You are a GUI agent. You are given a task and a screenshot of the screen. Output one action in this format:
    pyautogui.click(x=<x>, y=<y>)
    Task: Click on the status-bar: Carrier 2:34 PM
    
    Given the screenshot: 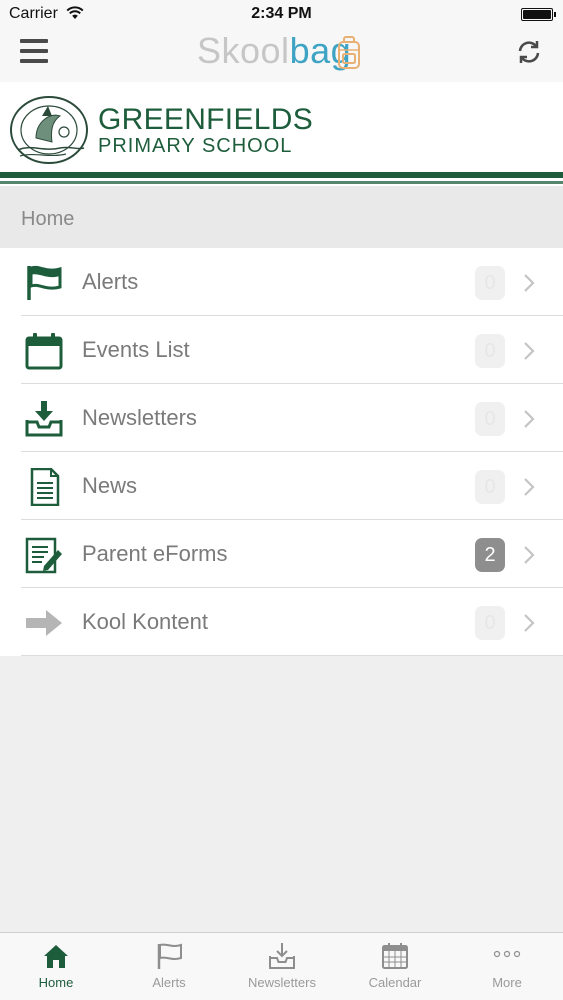 What is the action you would take?
    pyautogui.click(x=281, y=14)
    